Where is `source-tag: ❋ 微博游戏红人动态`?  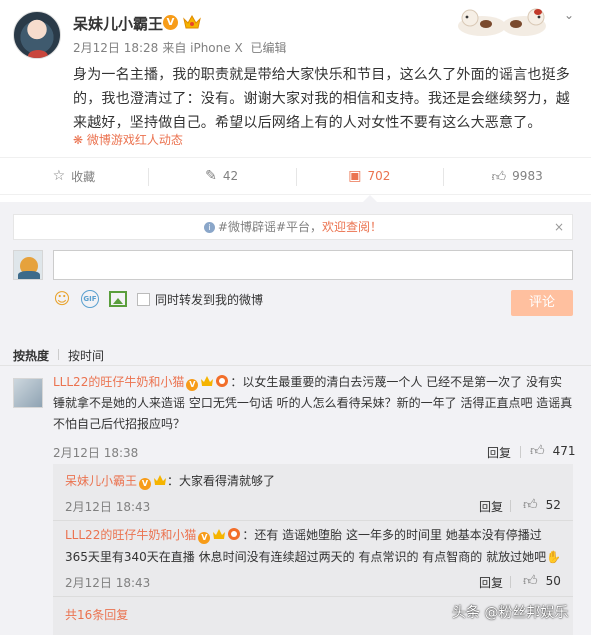 source-tag: ❋ 微博游戏红人动态 is located at coordinates (128, 139).